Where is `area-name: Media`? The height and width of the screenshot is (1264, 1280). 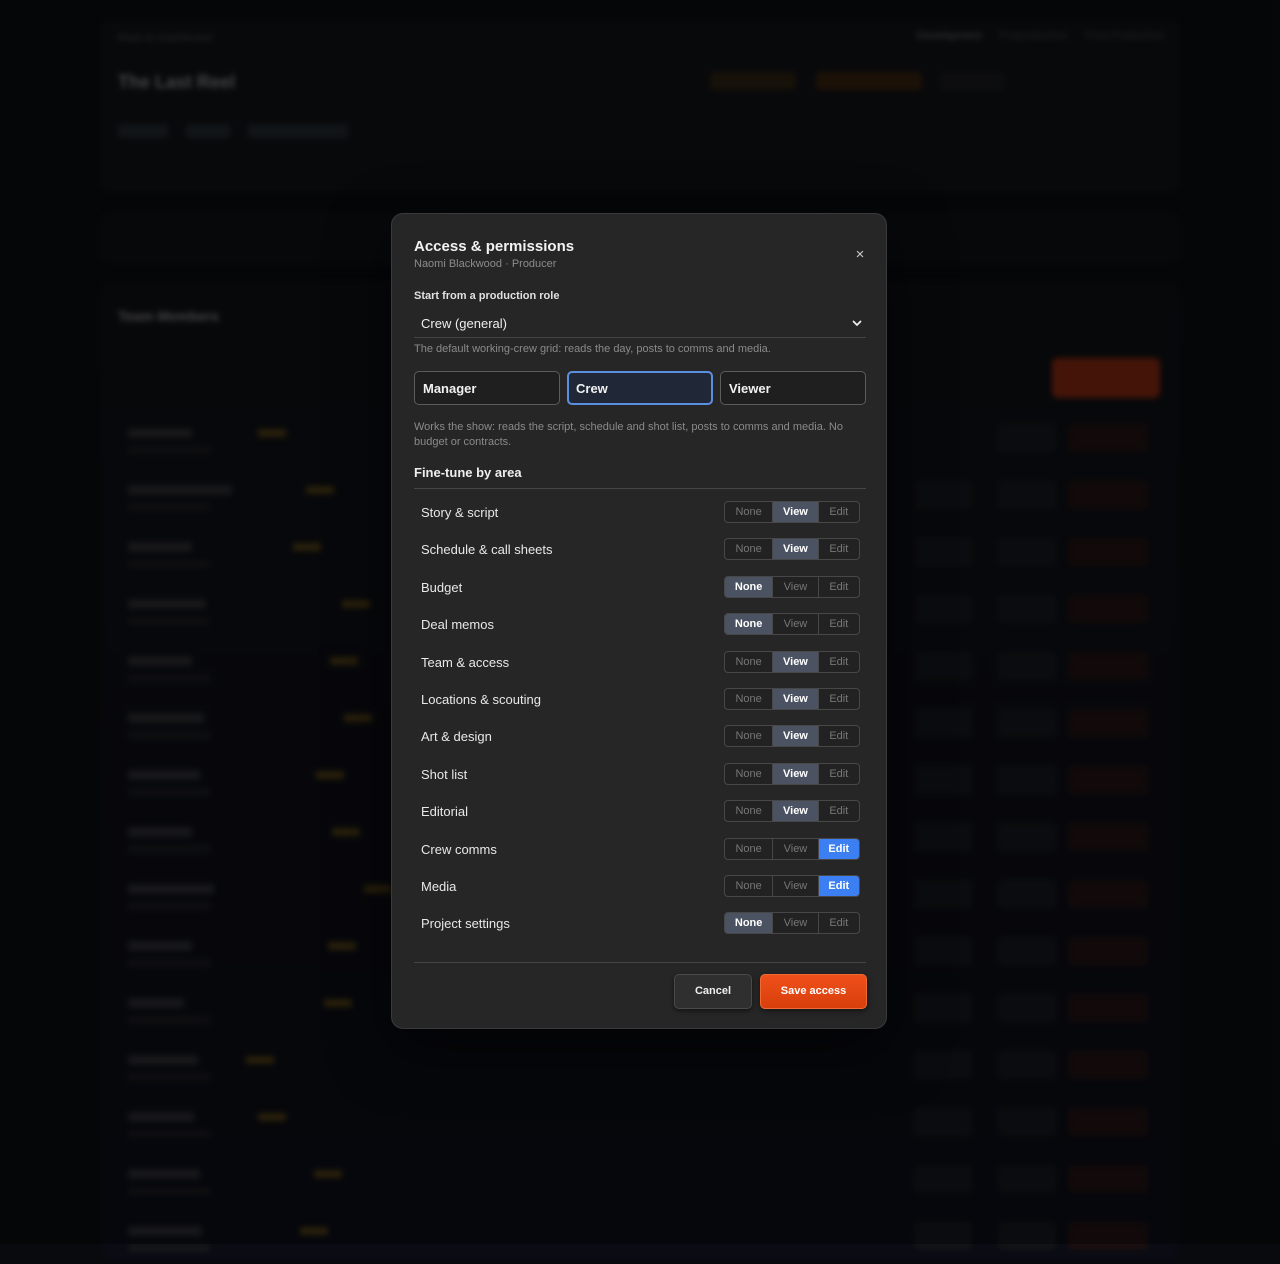 area-name: Media is located at coordinates (439, 886).